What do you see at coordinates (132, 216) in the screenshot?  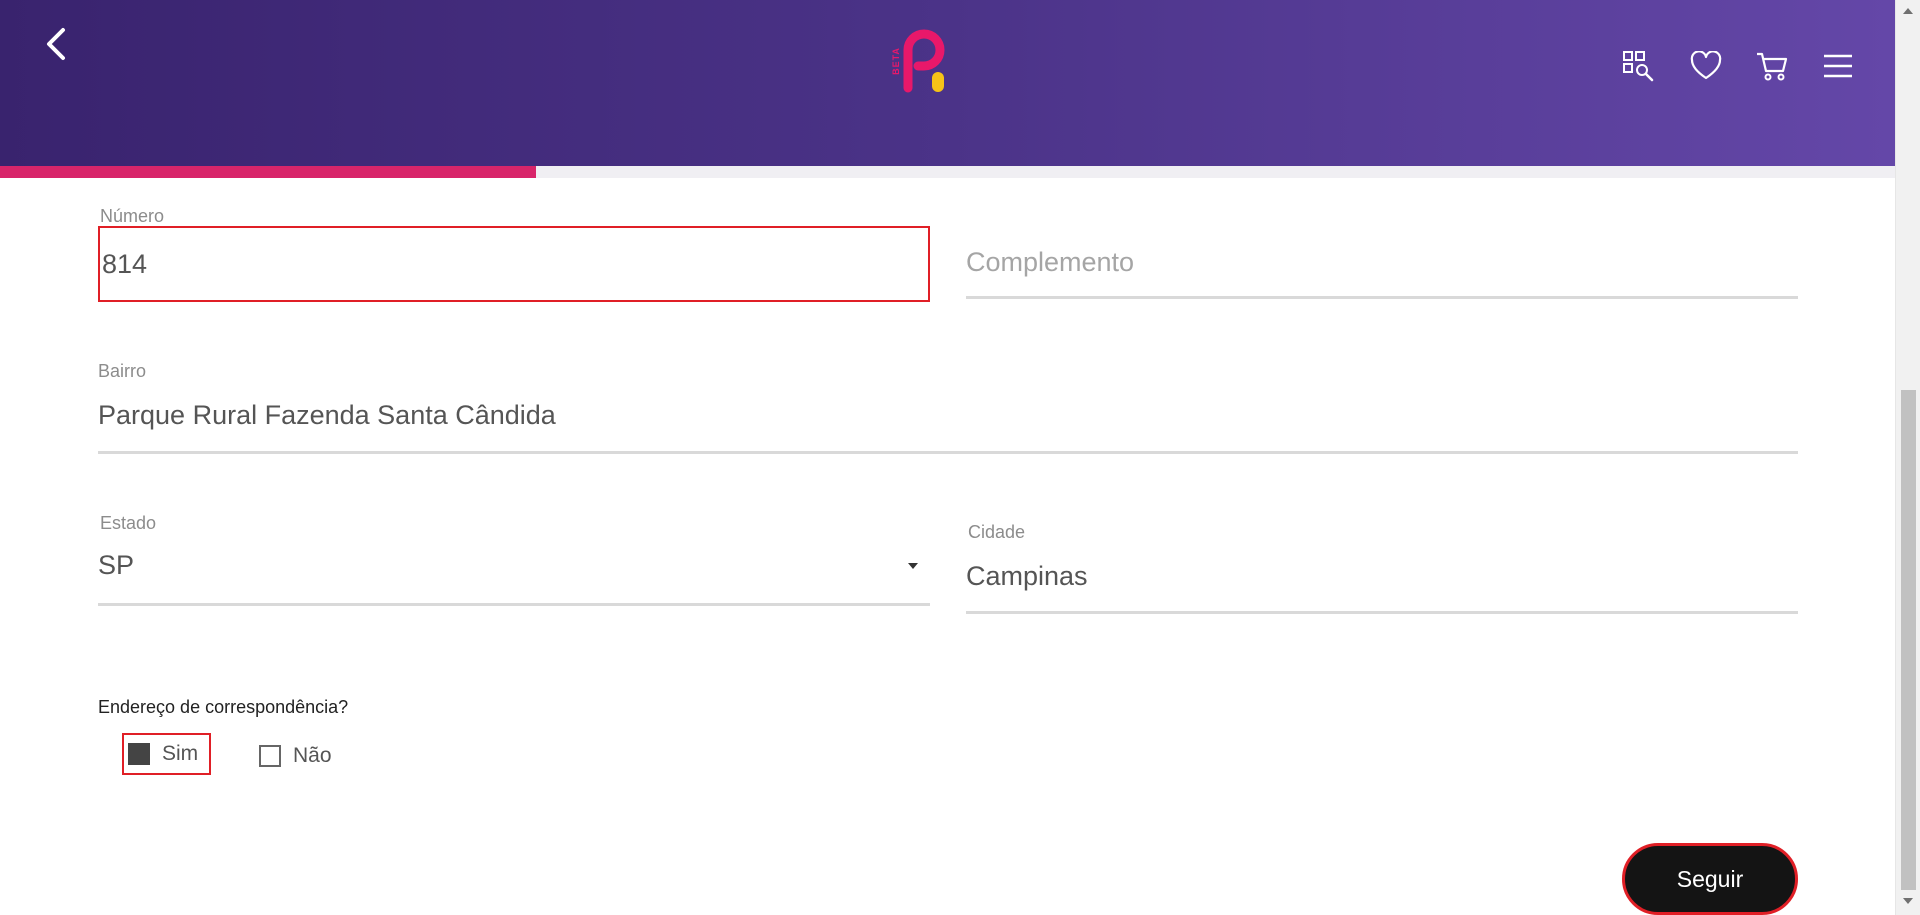 I see `numero-label: Número` at bounding box center [132, 216].